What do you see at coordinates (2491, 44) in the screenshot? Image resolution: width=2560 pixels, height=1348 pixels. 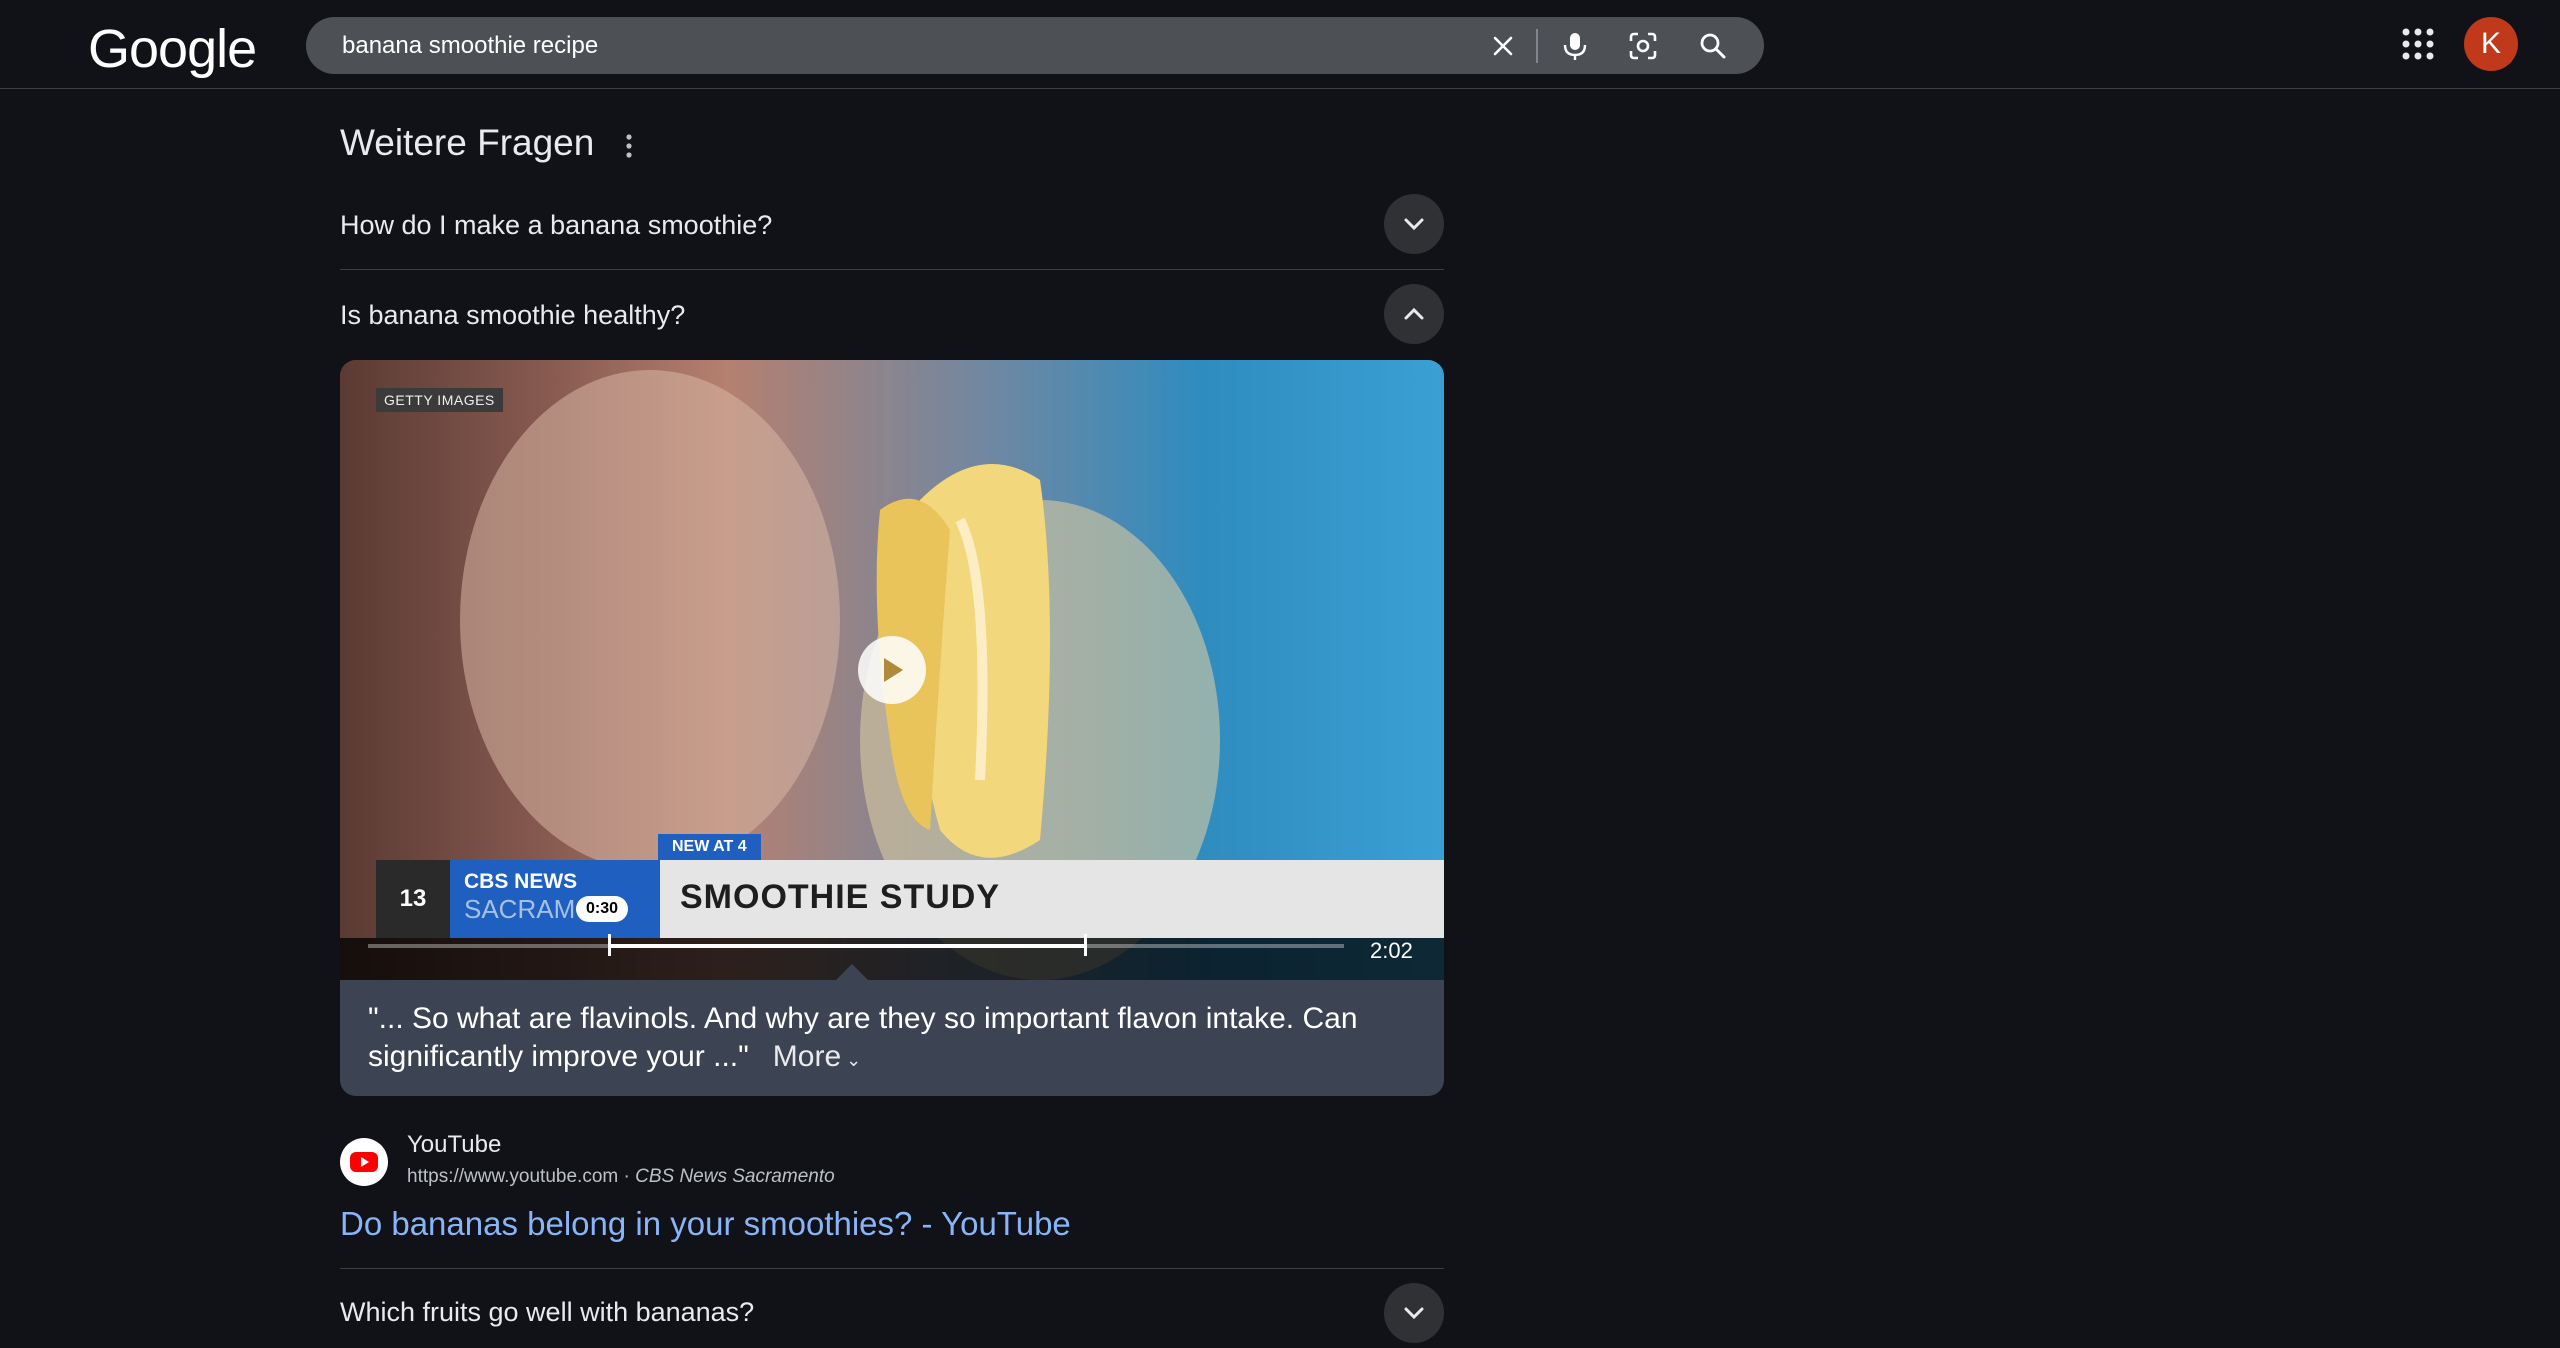 I see `account-avatar: K` at bounding box center [2491, 44].